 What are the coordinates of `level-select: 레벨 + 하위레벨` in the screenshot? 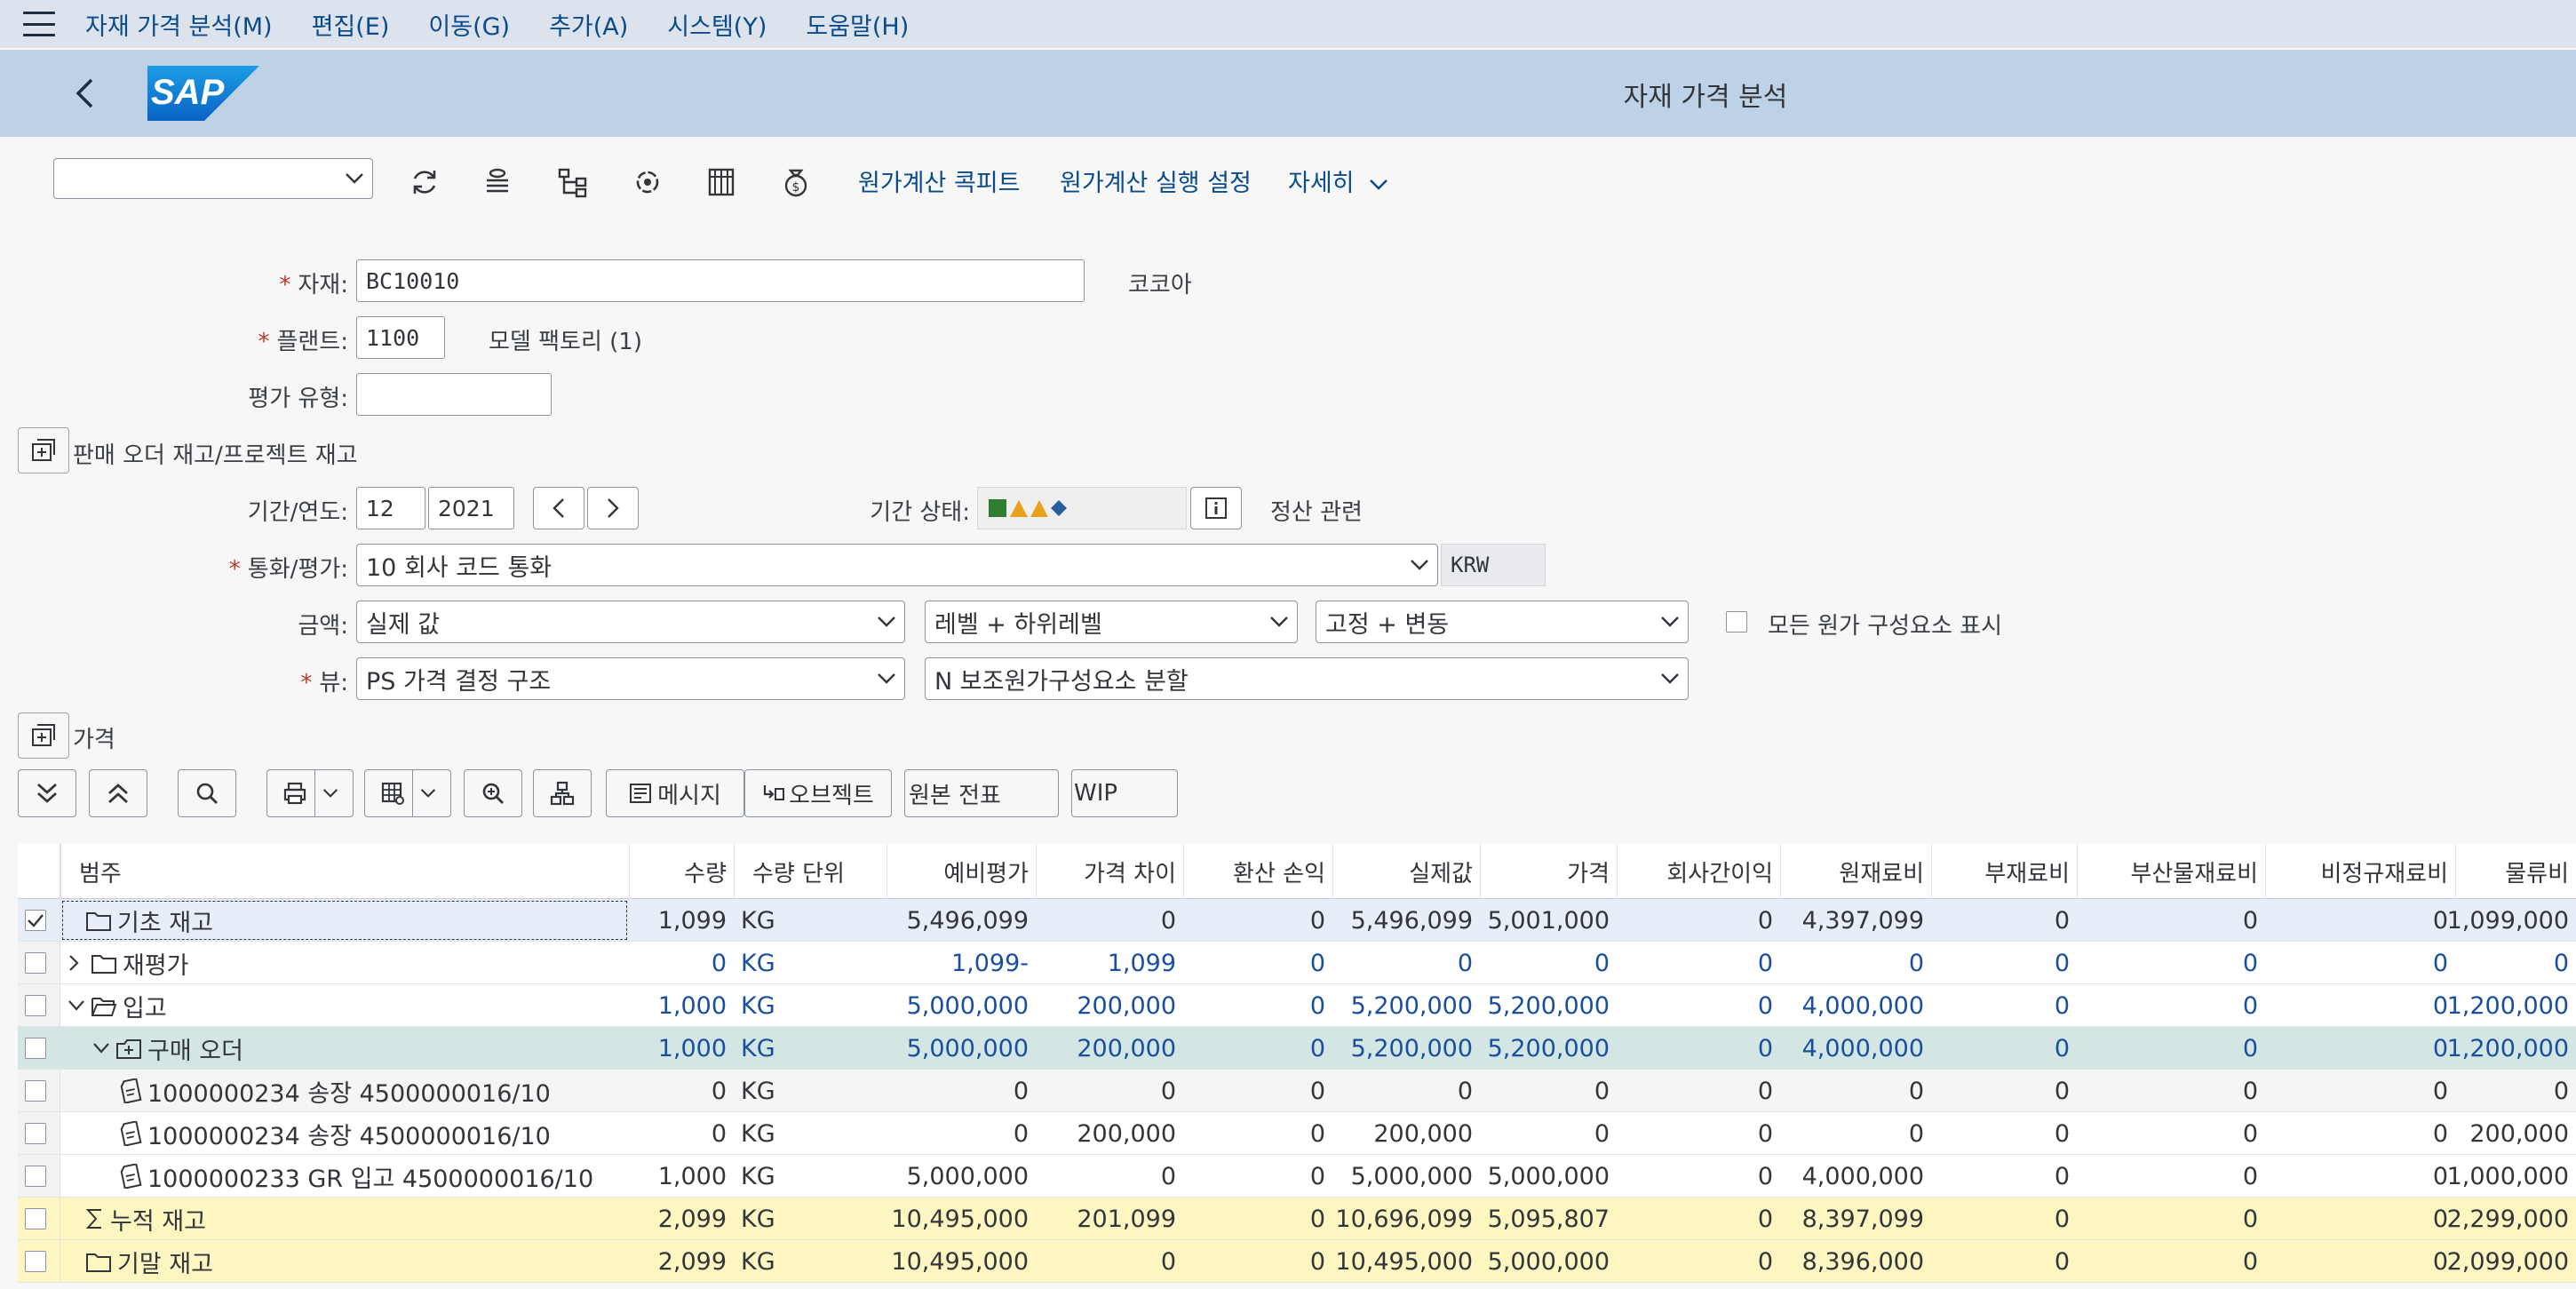 It's located at (1111, 622).